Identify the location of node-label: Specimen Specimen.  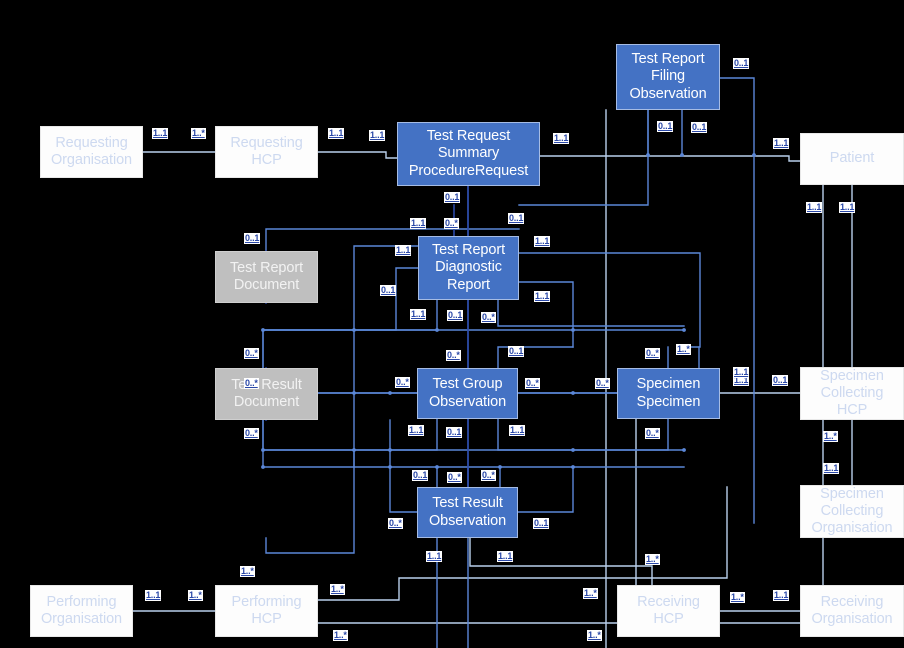
(668, 393).